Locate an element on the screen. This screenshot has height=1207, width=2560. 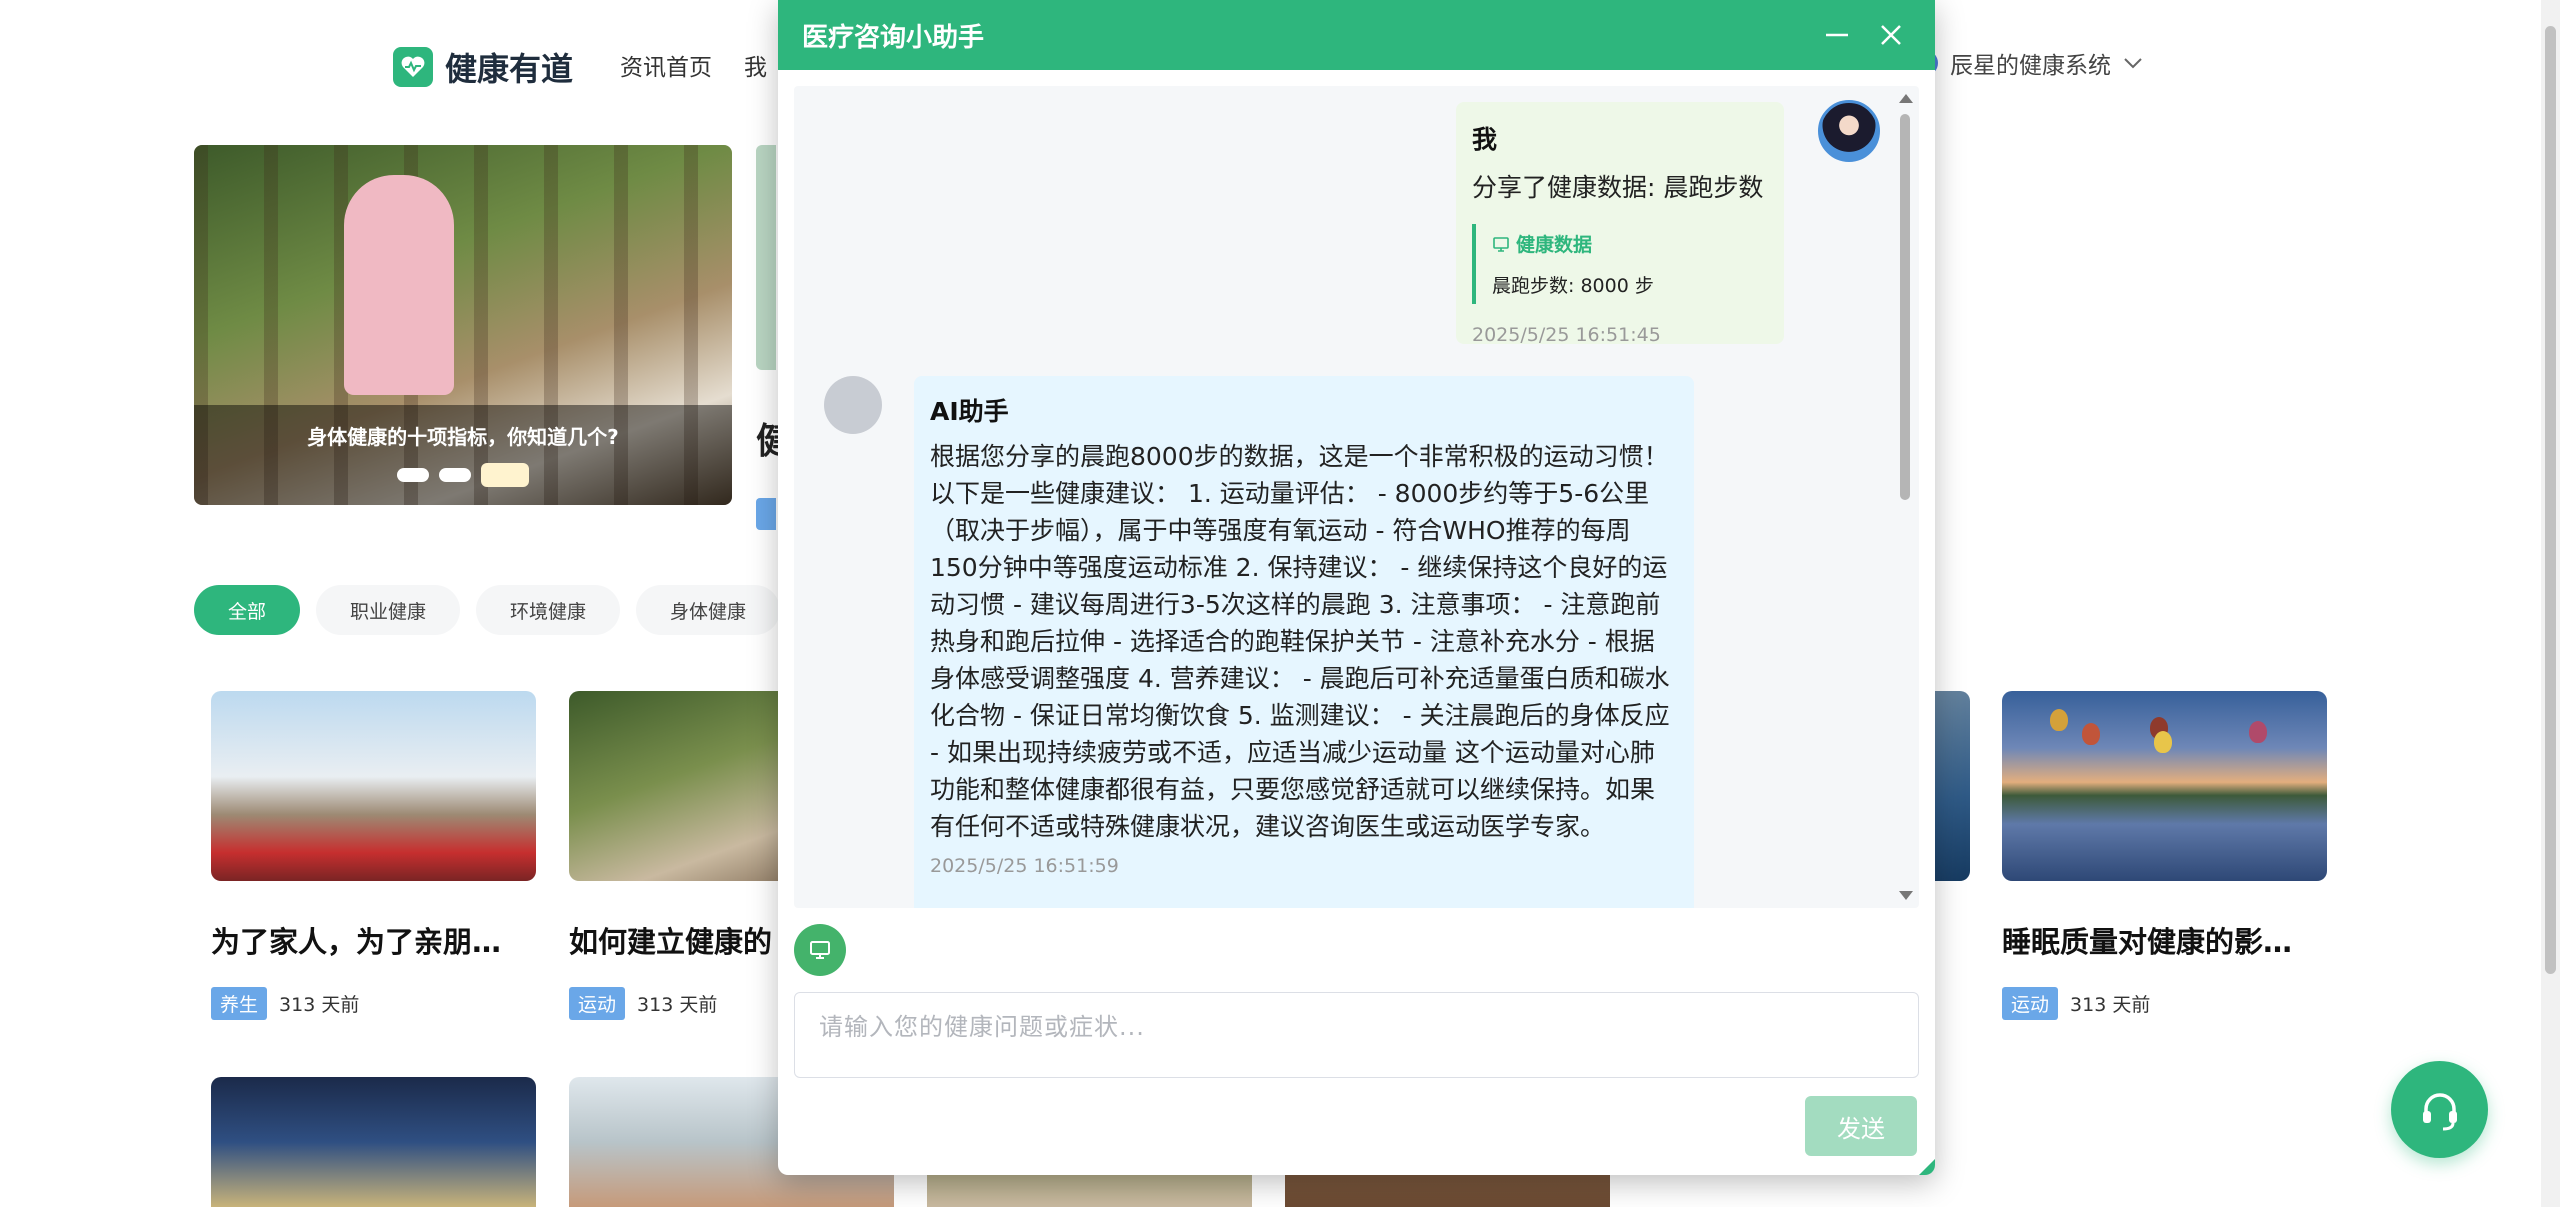
share-health-data-button is located at coordinates (820, 950).